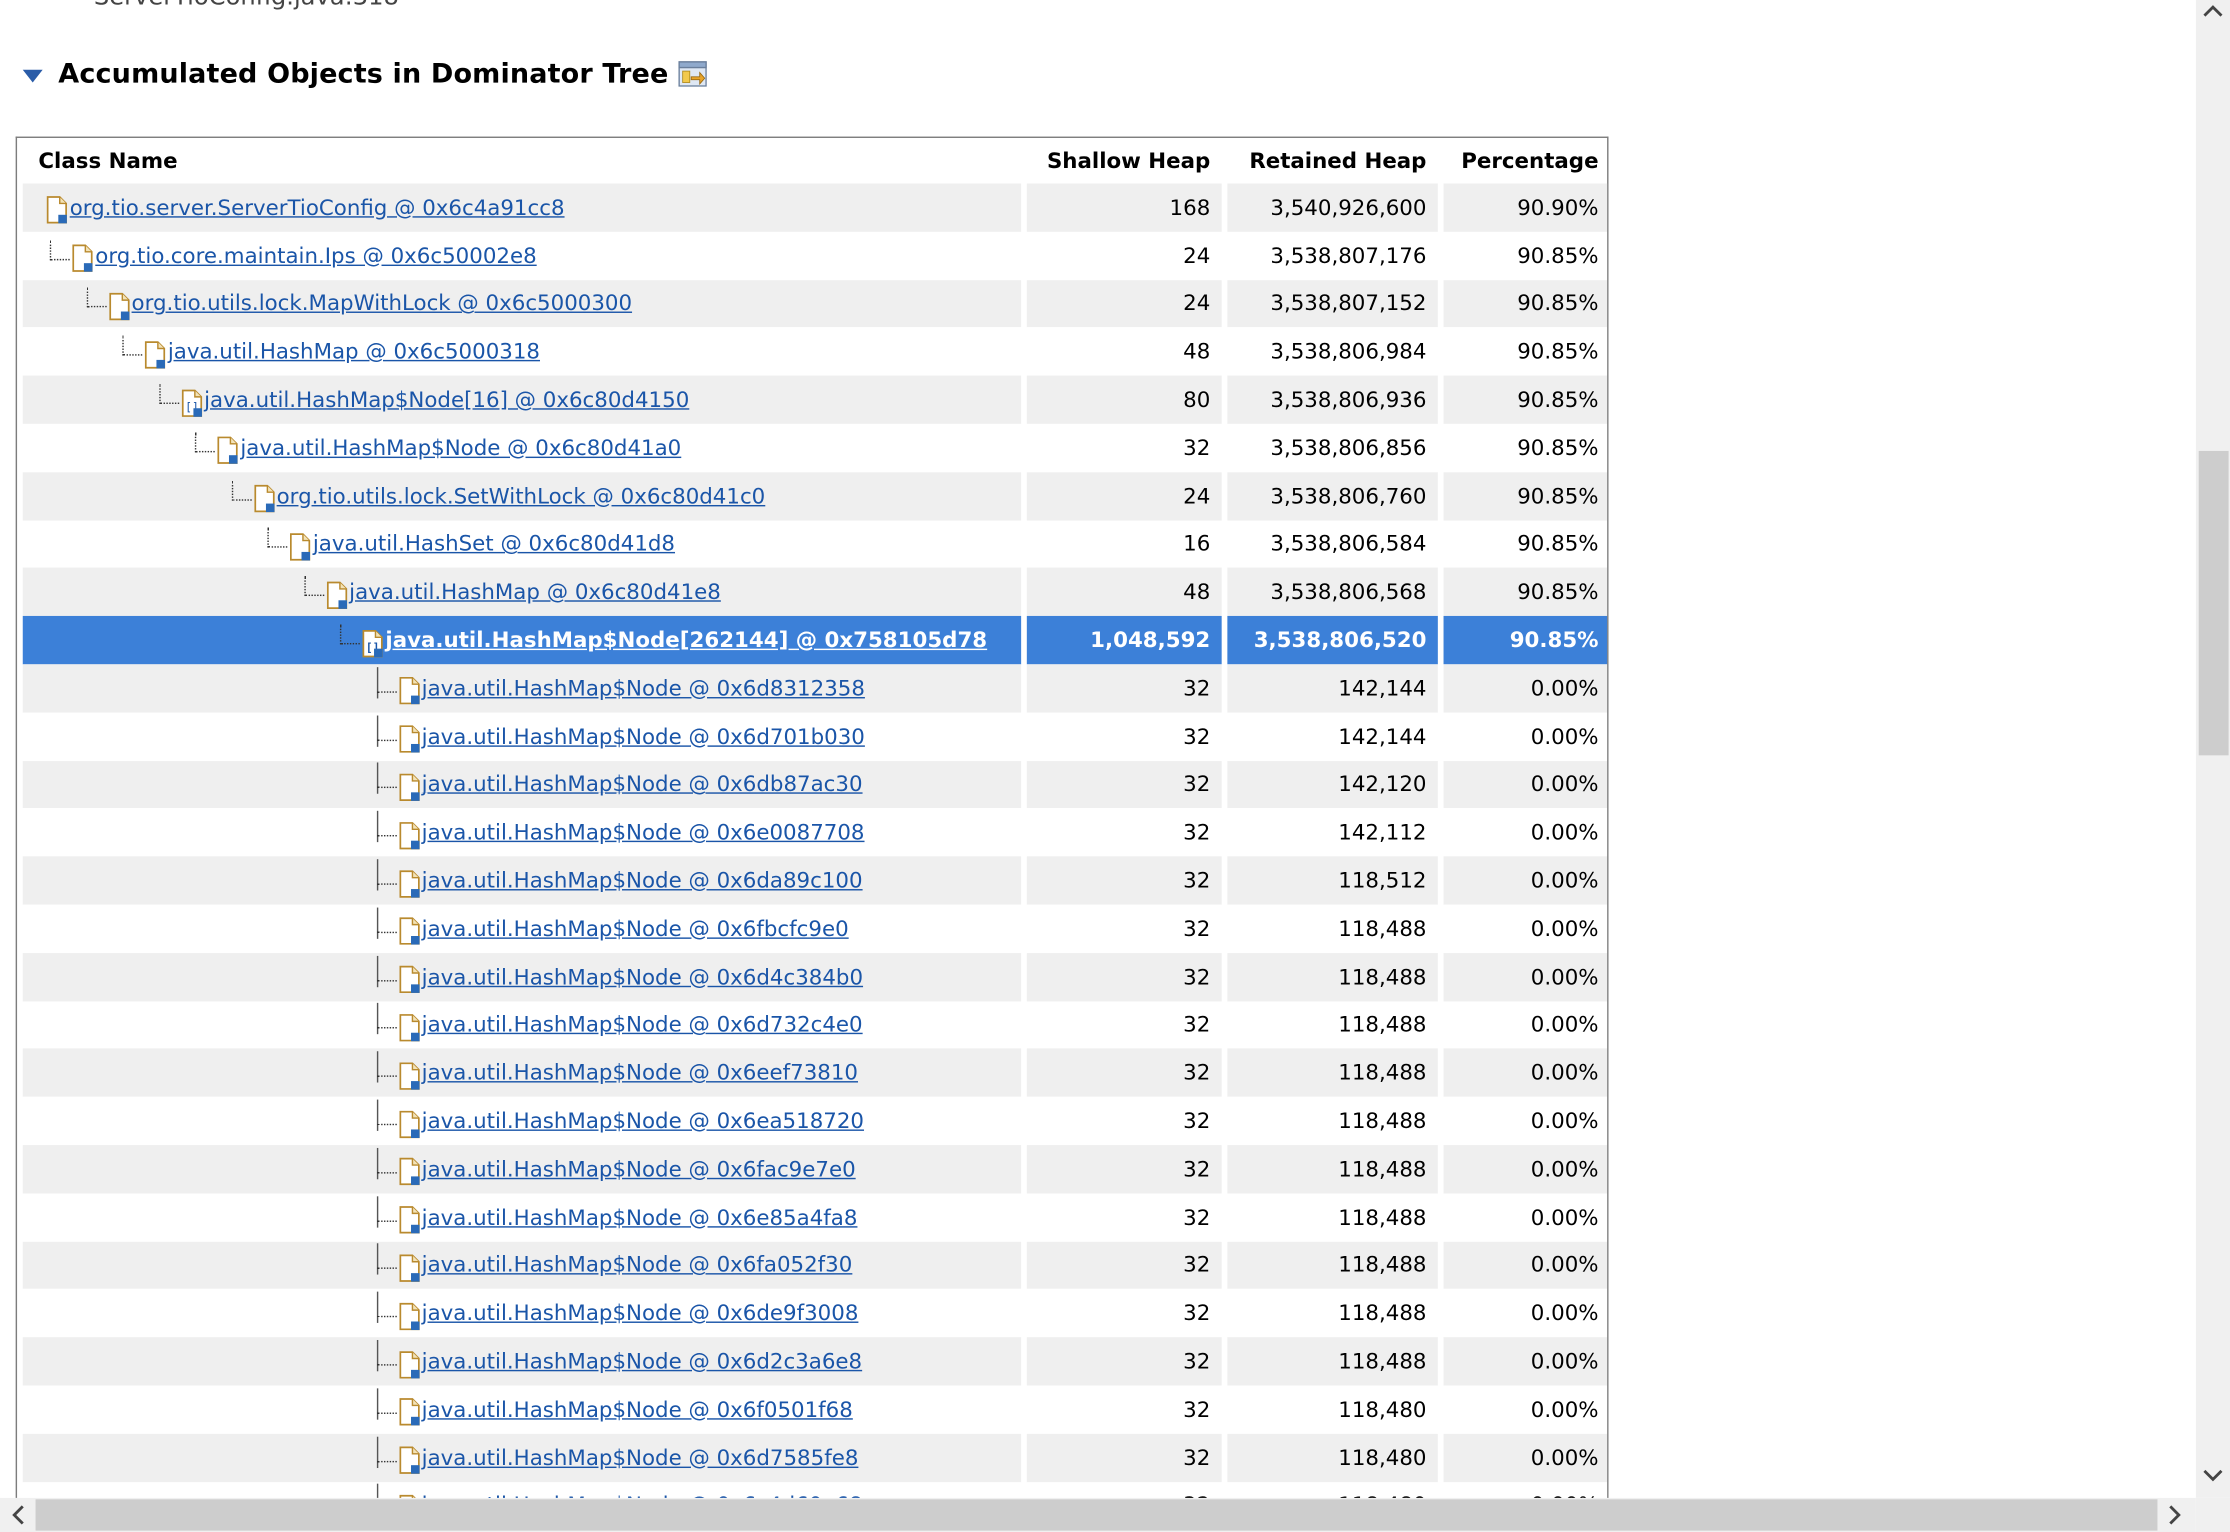 The width and height of the screenshot is (2230, 1532). What do you see at coordinates (642, 977) in the screenshot?
I see `object-link: java.util.HashMap$Node @ 0x6d4c384b0` at bounding box center [642, 977].